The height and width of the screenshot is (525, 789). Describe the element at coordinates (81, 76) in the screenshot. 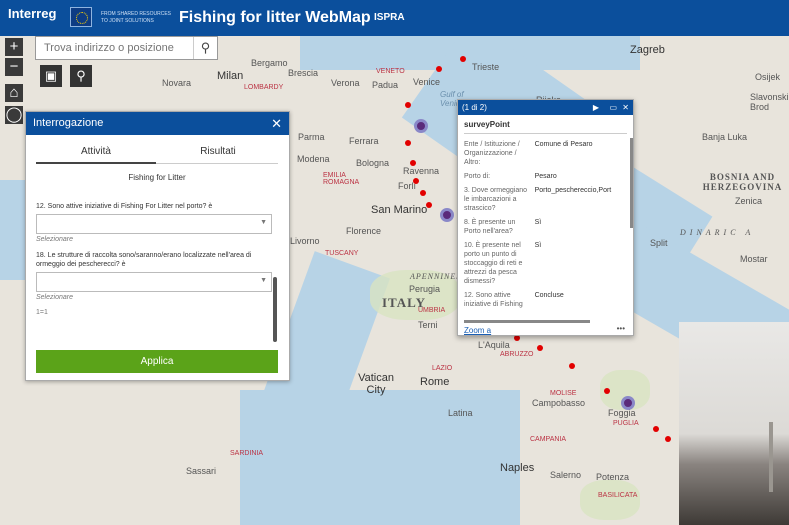

I see `query-tool-button: ⚲` at that location.